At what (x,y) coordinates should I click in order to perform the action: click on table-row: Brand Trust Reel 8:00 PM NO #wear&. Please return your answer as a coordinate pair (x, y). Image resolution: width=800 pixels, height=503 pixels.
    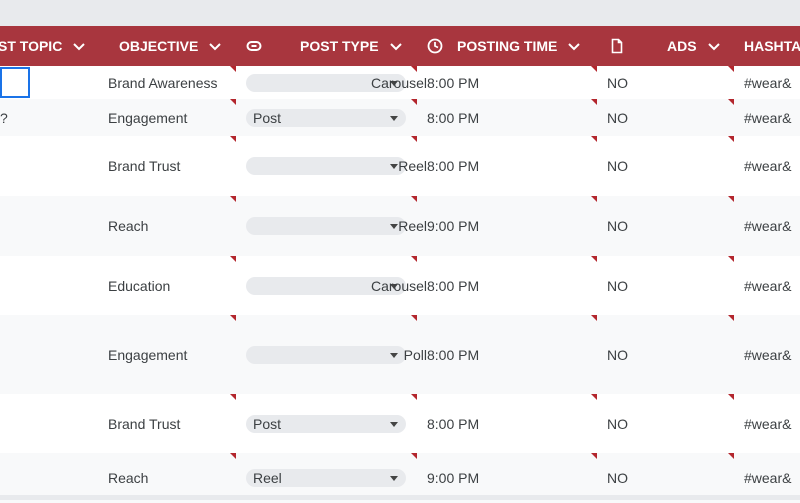
    Looking at the image, I should click on (400, 166).